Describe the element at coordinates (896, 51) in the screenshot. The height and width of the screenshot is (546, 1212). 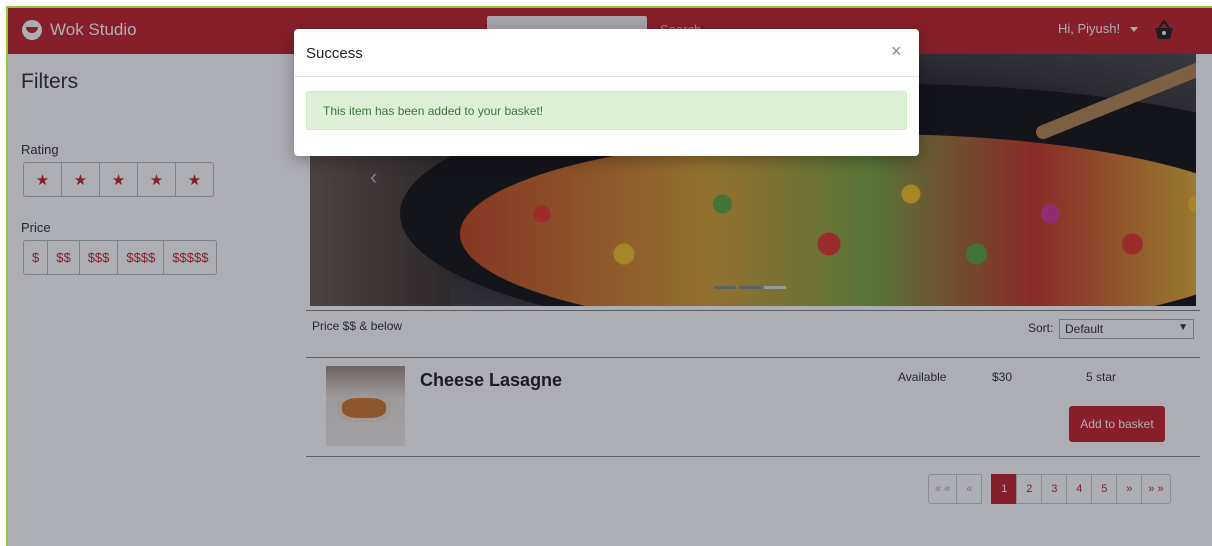
I see `close-icon: ×` at that location.